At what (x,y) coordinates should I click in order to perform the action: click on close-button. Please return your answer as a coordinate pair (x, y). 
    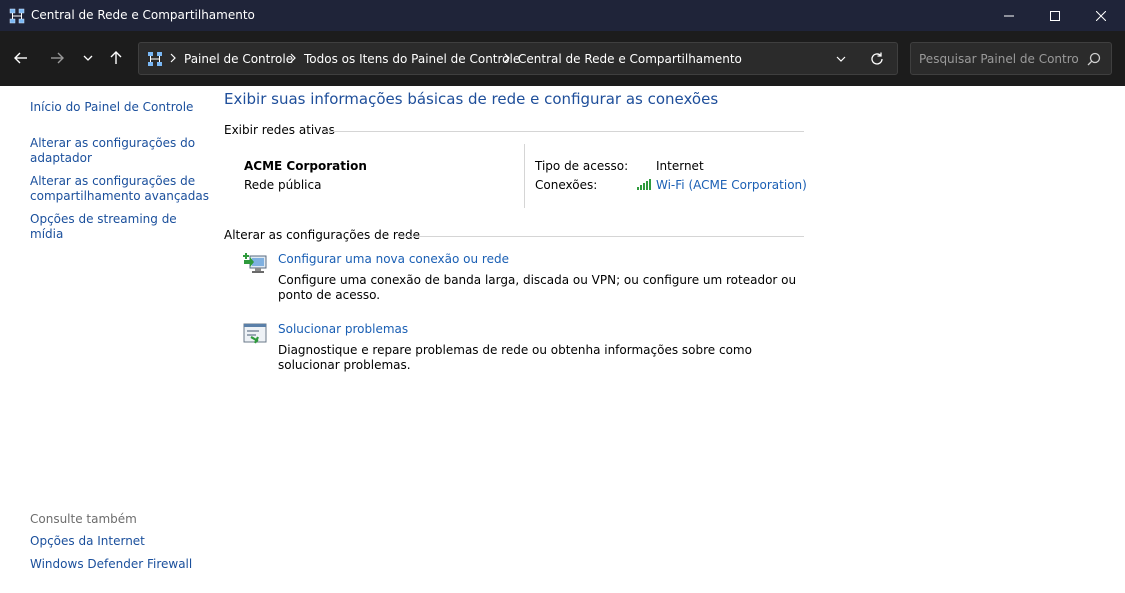
    Looking at the image, I should click on (1101, 15).